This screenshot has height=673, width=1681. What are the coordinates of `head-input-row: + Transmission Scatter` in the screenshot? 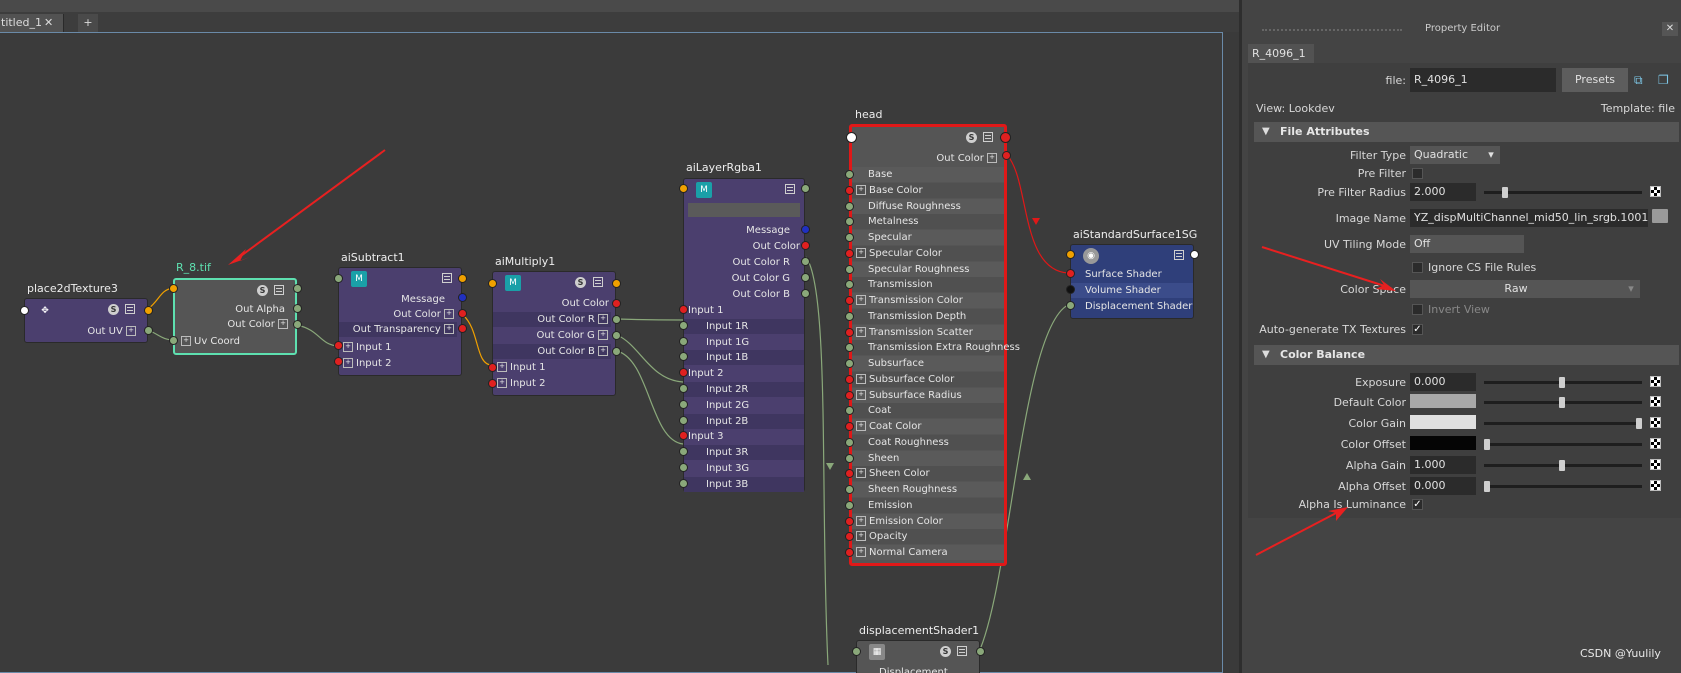 It's located at (928, 332).